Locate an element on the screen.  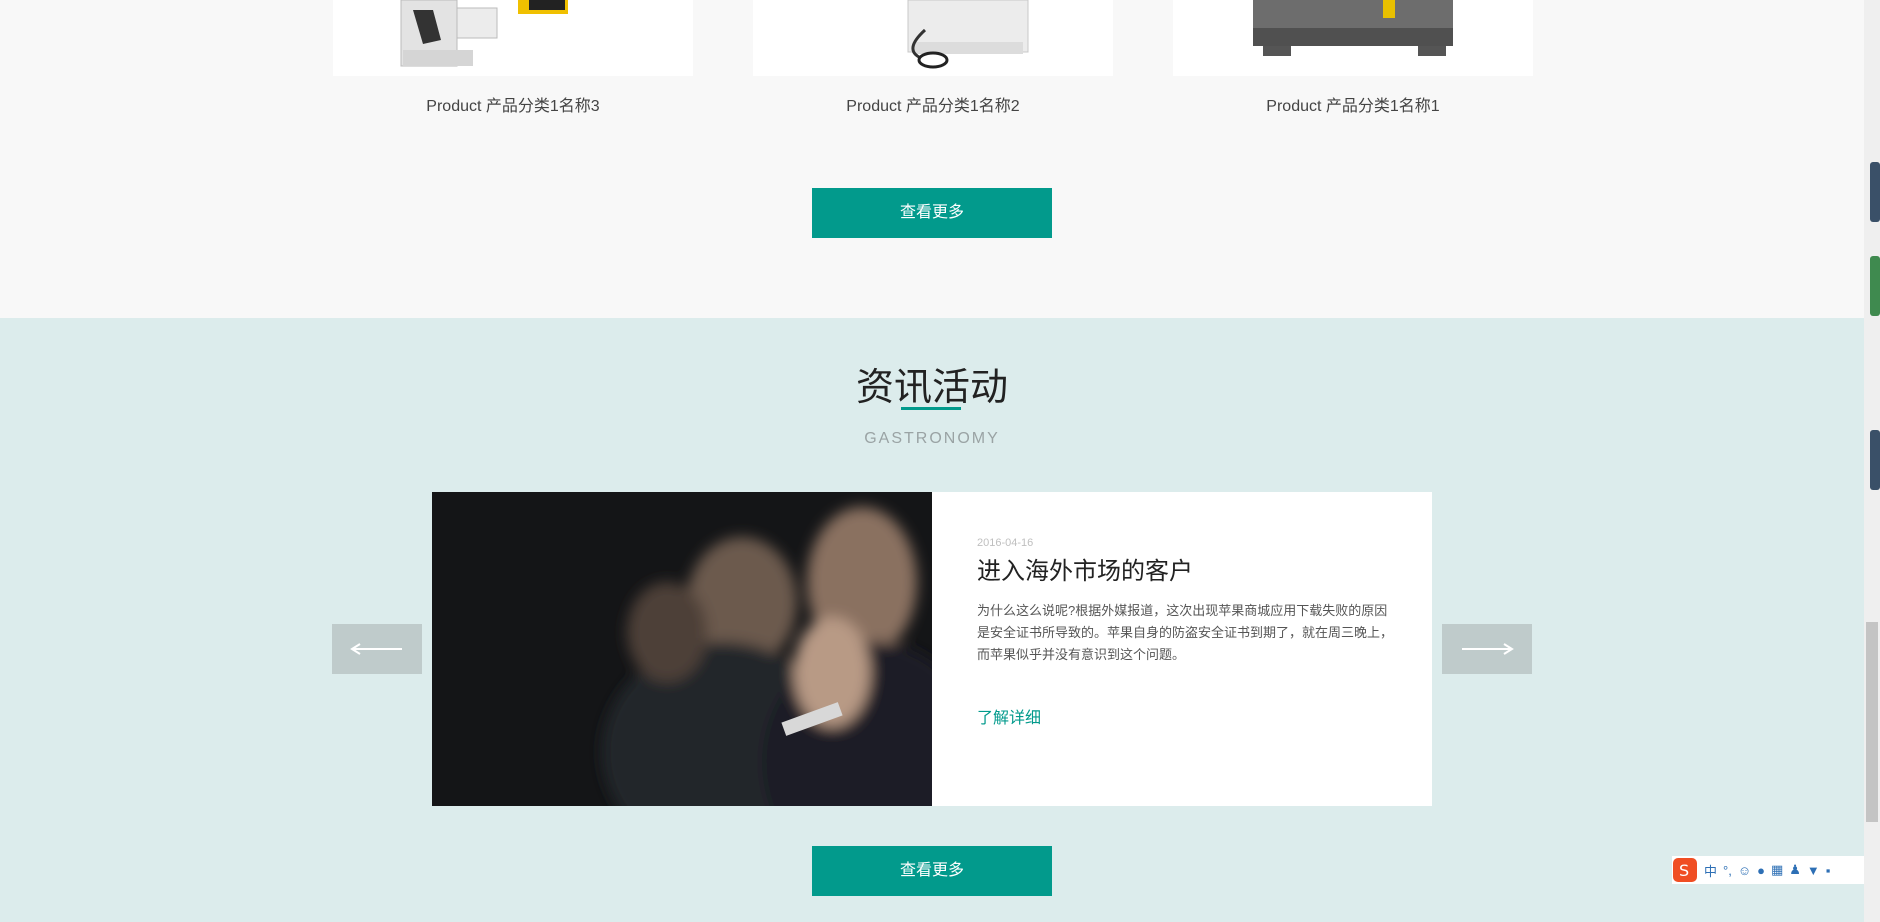
svg-text: S is located at coordinates (1684, 870).